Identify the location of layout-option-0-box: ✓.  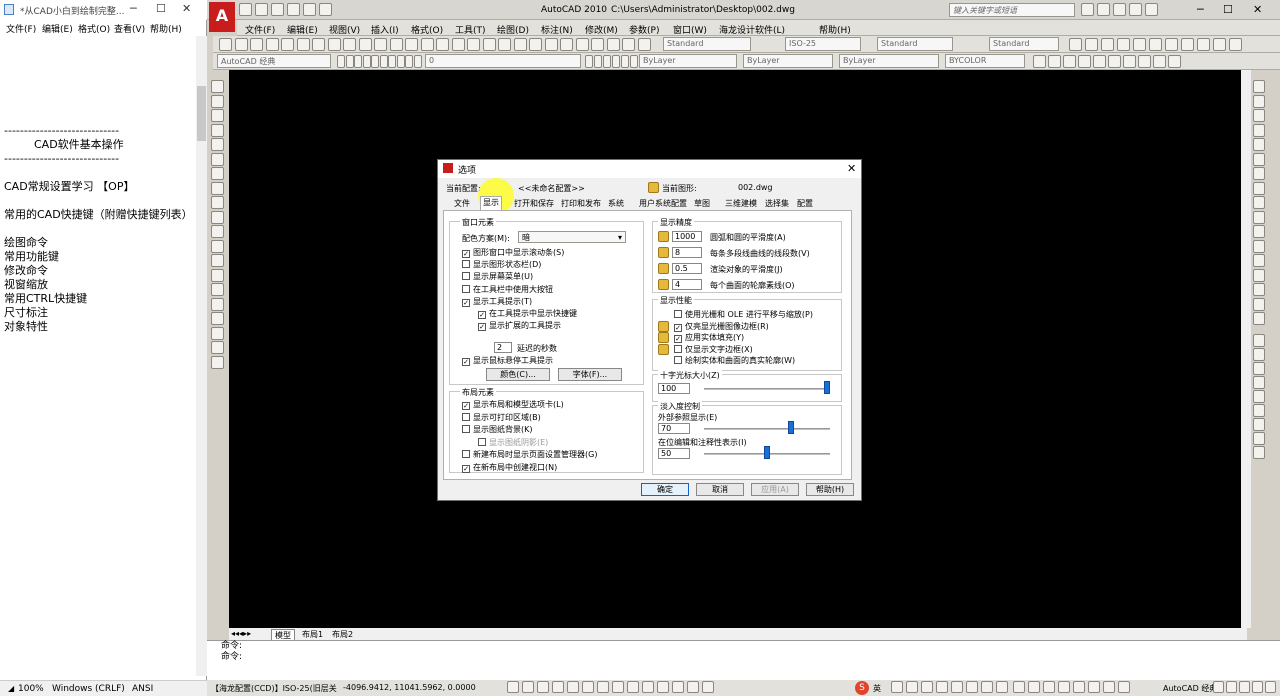
(466, 406).